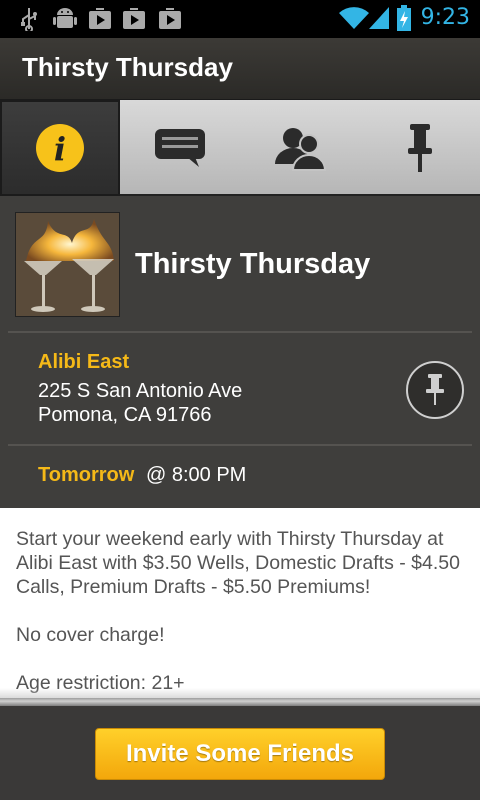 Image resolution: width=480 pixels, height=800 pixels. I want to click on venue-address-line2: Pomona, CA 91766, so click(125, 415).